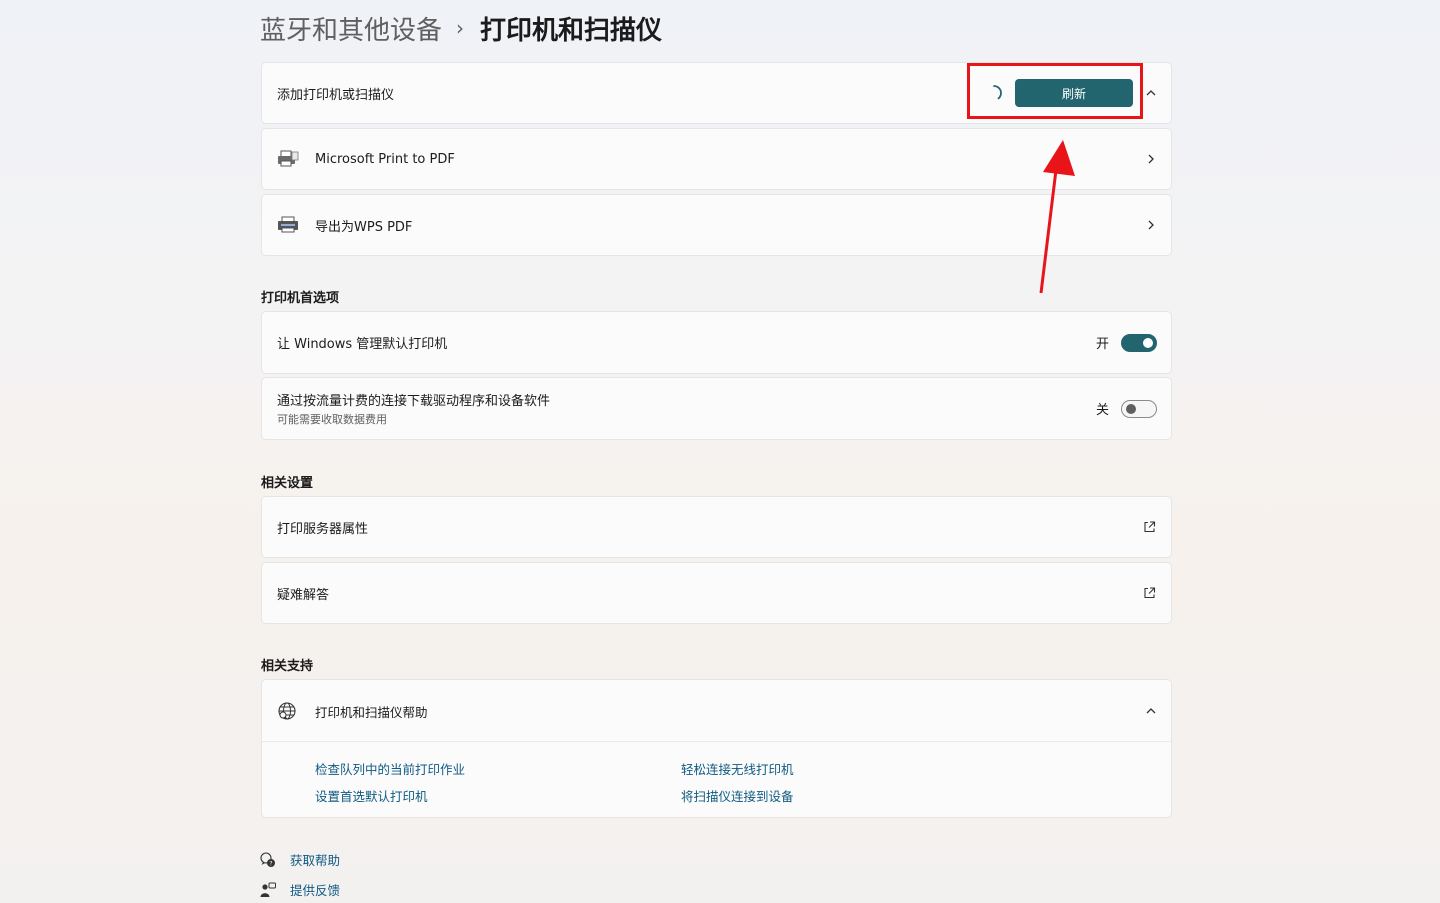  Describe the element at coordinates (287, 666) in the screenshot. I see `related-support-title: 相关支持` at that location.